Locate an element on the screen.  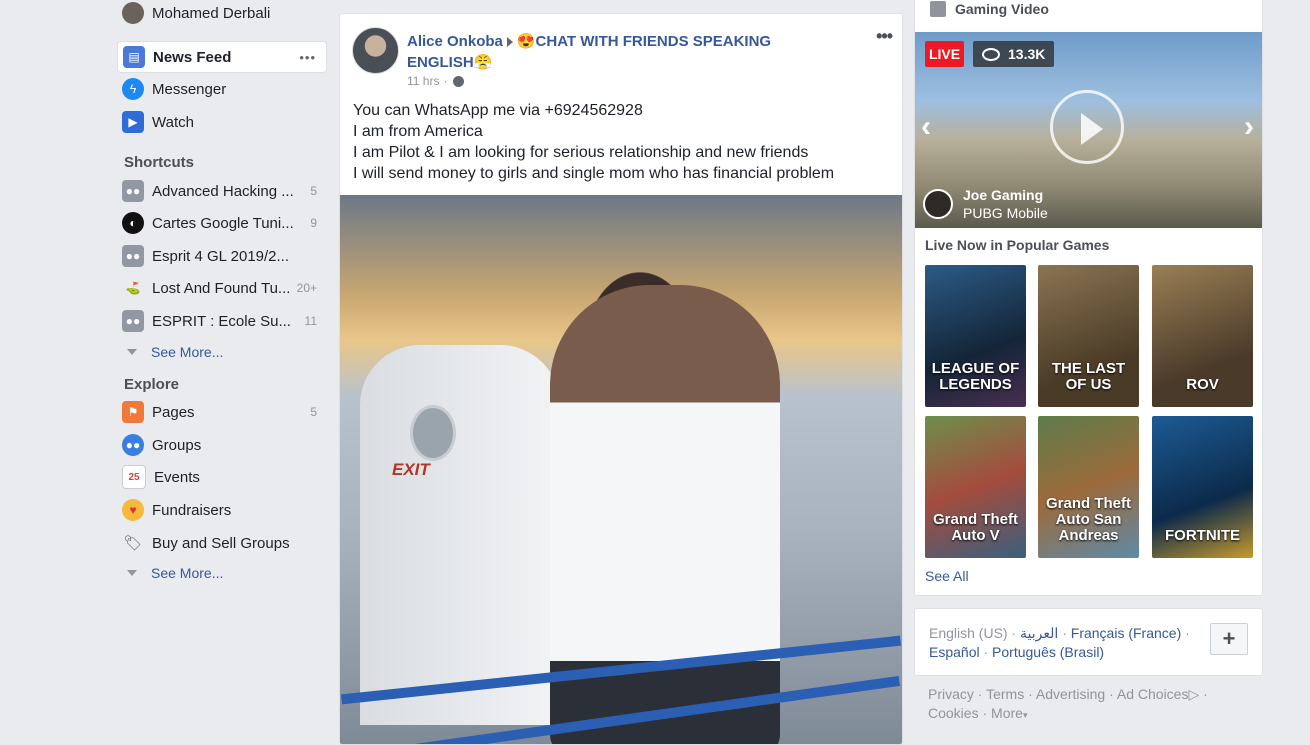
game-tile-gta-v: Grand Theft Auto V is located at coordinates (975, 487).